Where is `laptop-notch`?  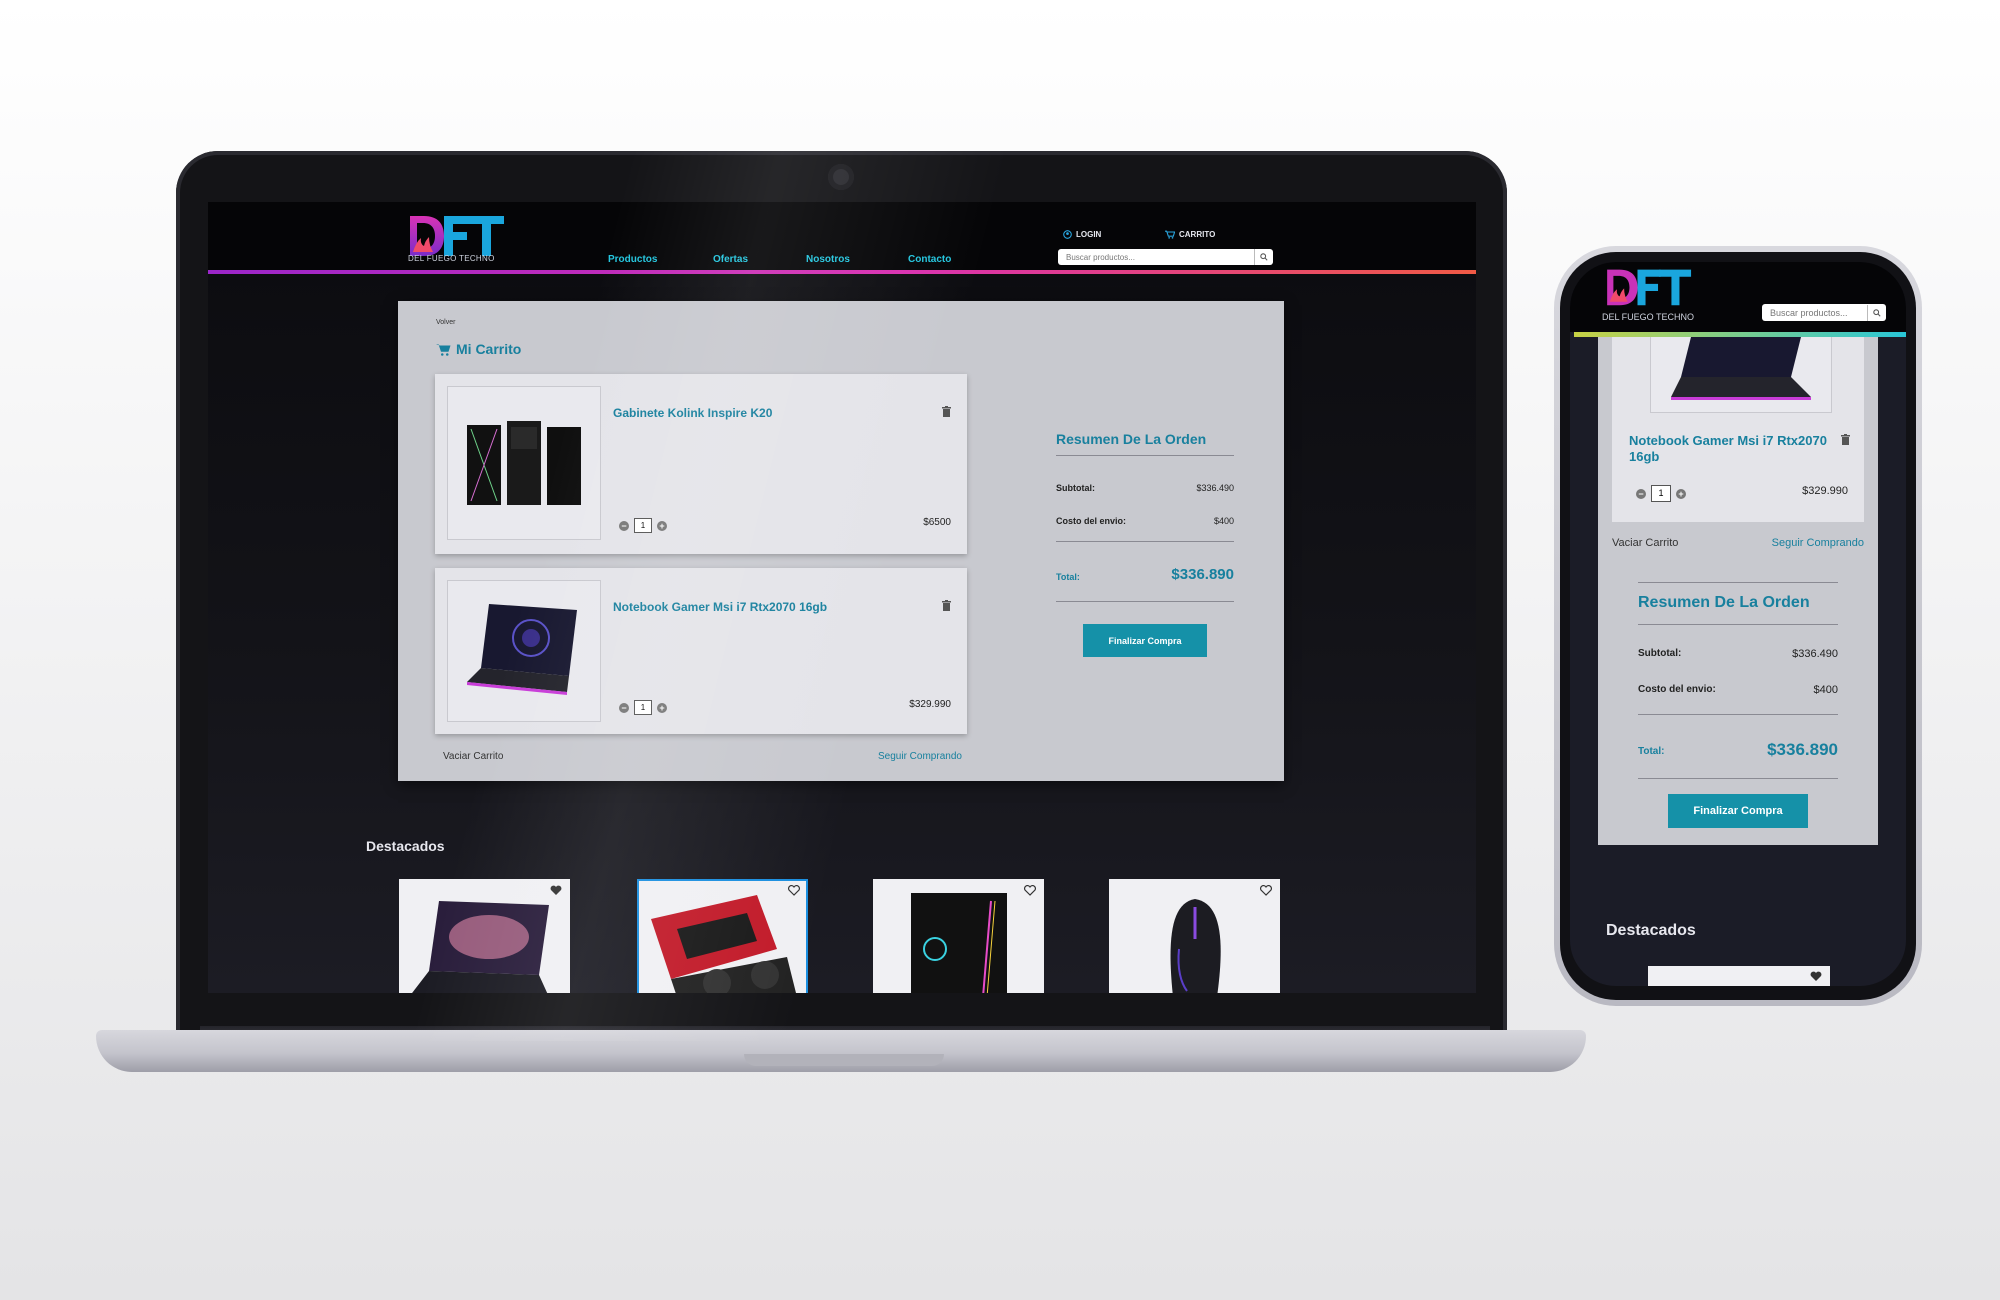 laptop-notch is located at coordinates (844, 1060).